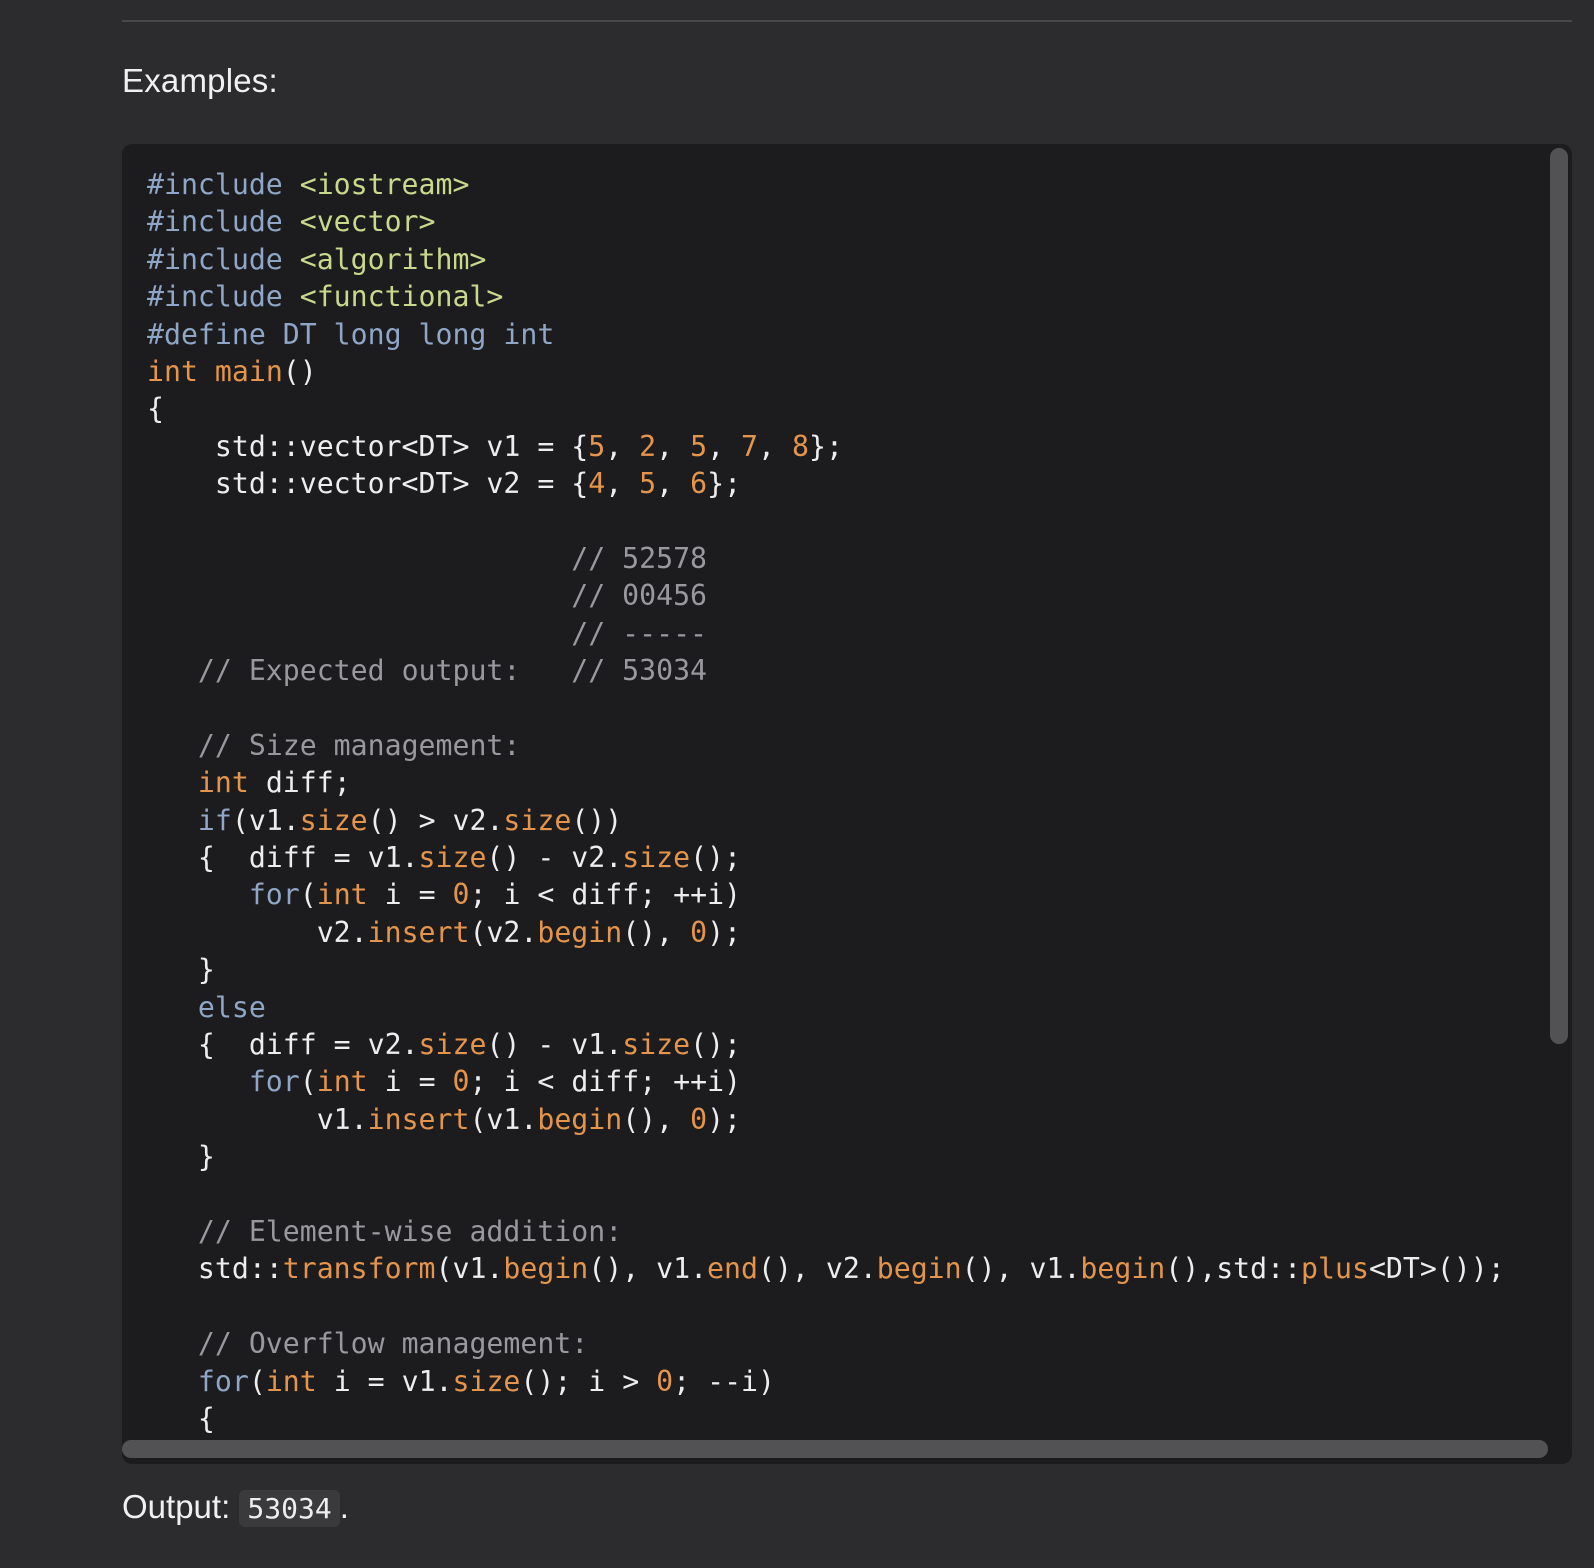  I want to click on code-token-cm: // Size management:, so click(359, 745).